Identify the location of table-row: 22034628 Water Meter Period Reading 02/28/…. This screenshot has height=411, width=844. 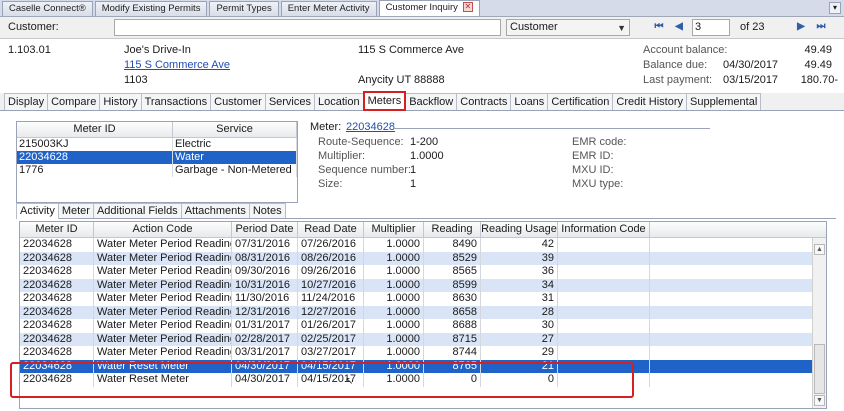
(423, 339).